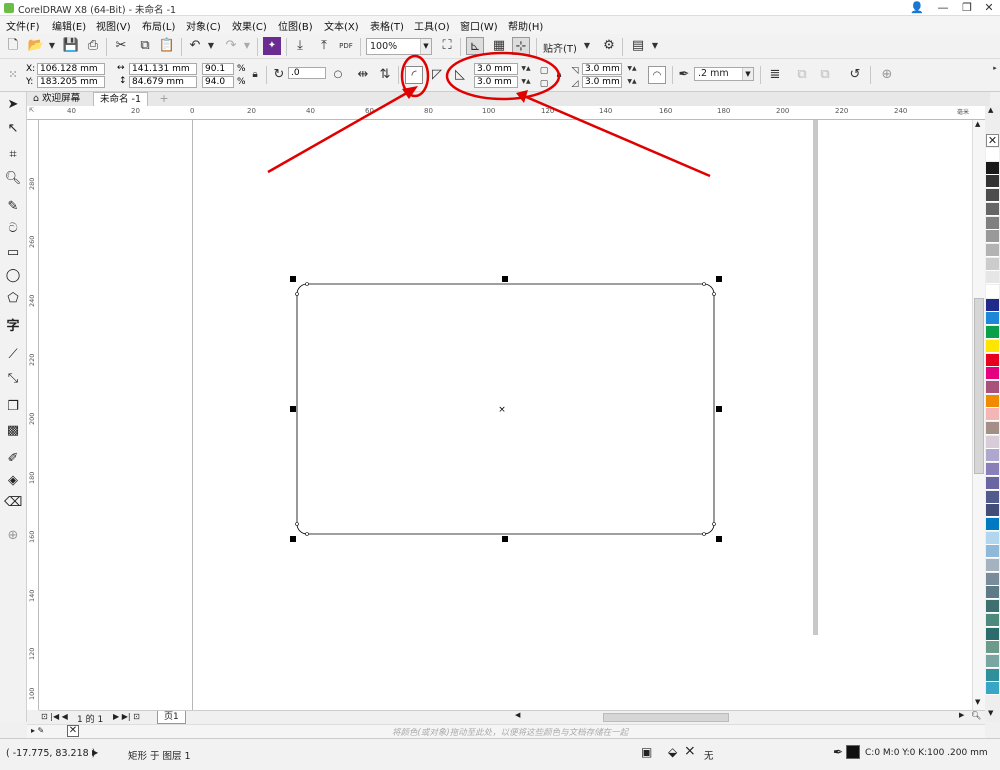 The width and height of the screenshot is (1000, 770). I want to click on menu-file: 文件(F), so click(23, 25).